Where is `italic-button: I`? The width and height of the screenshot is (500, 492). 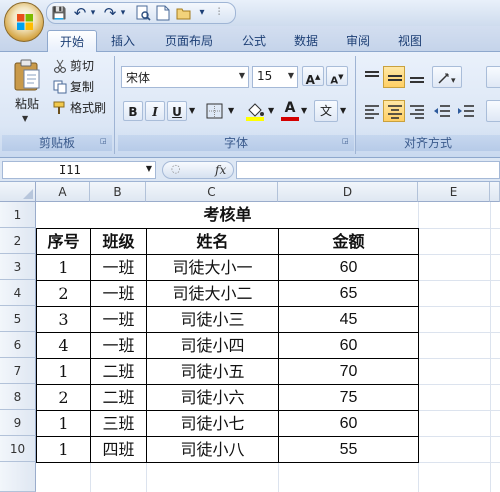
italic-button: I is located at coordinates (155, 111).